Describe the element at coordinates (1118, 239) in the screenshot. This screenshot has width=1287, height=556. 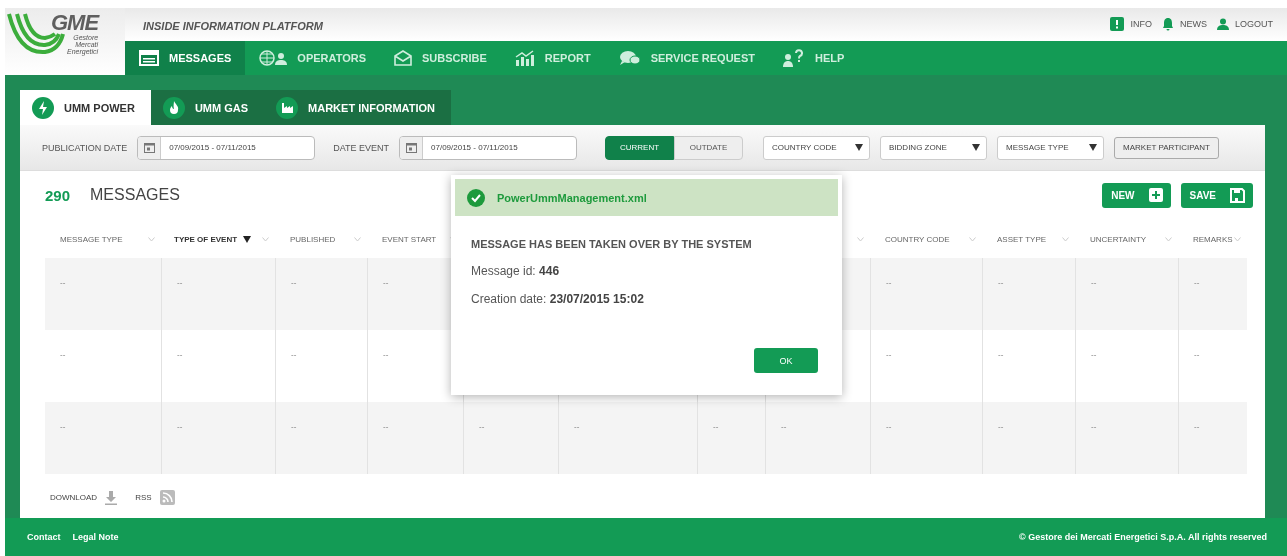
I see `column-header: UNCERTAINTY` at that location.